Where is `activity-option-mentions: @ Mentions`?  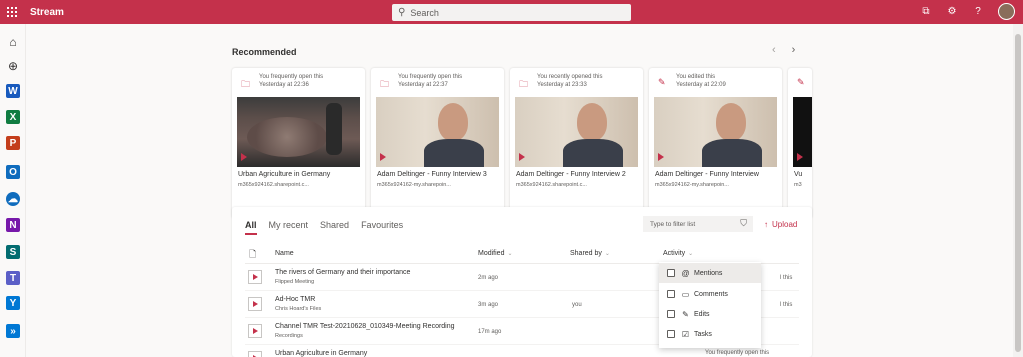
activity-option-mentions: @ Mentions is located at coordinates (710, 273).